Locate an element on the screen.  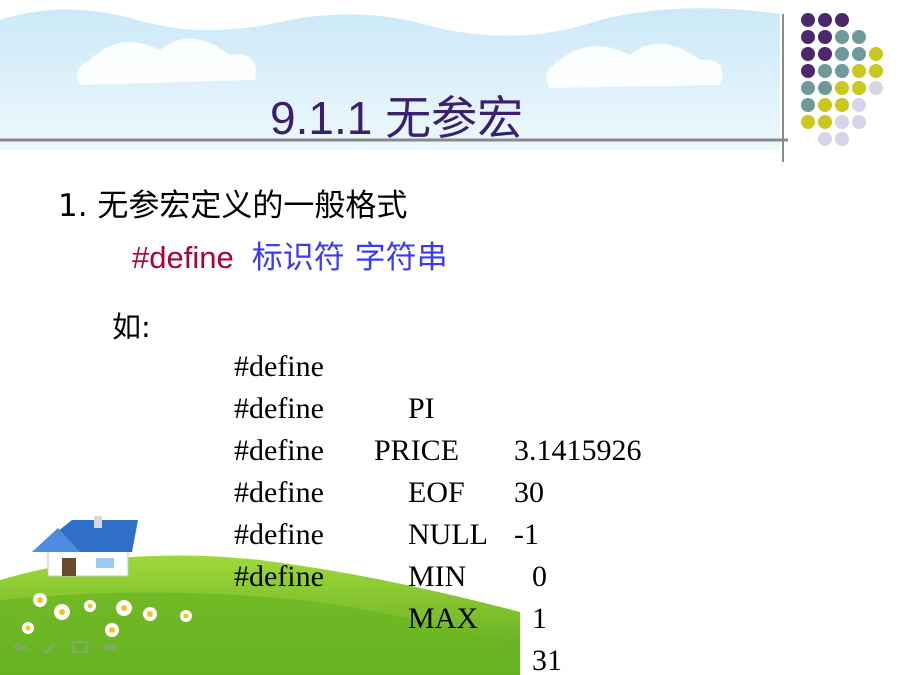
syntax-line: #define 标识符 字符串 is located at coordinates (290, 254).